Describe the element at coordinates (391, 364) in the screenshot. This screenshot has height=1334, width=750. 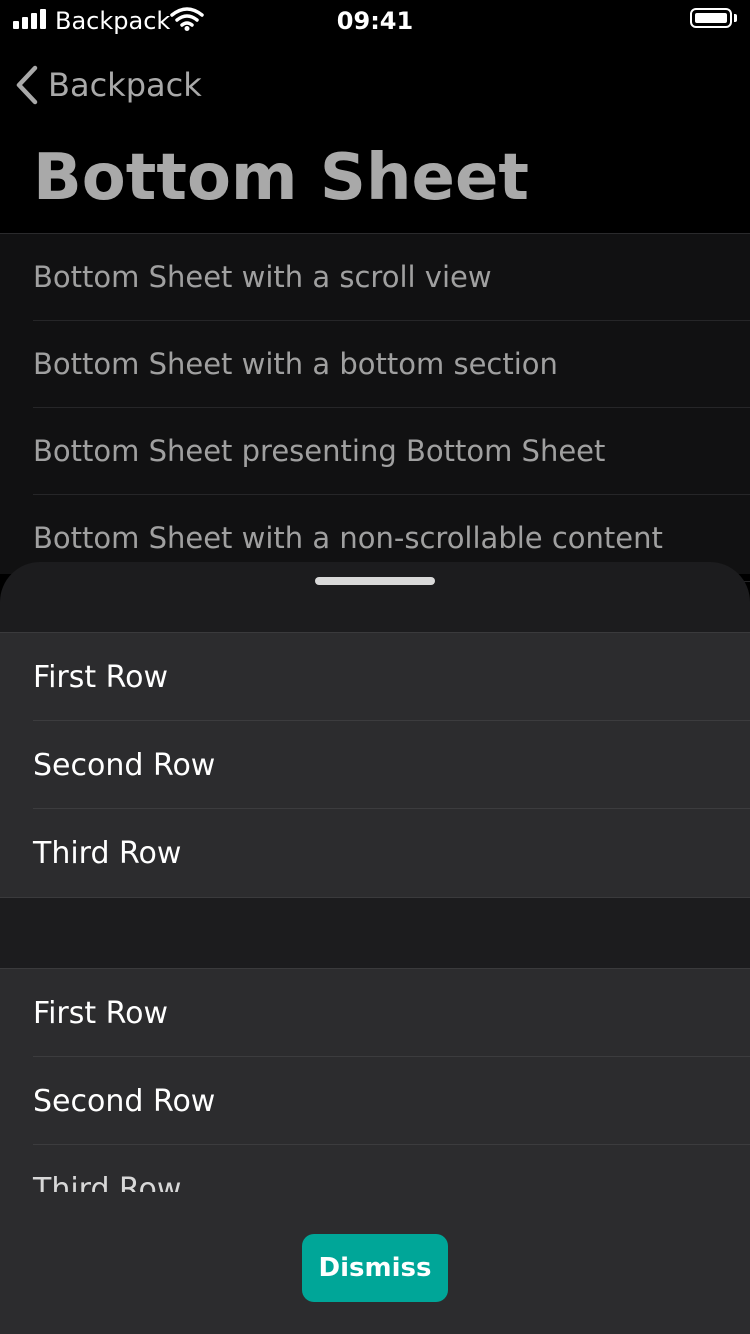
I see `list-item: Bottom Sheet with a bottom section` at that location.